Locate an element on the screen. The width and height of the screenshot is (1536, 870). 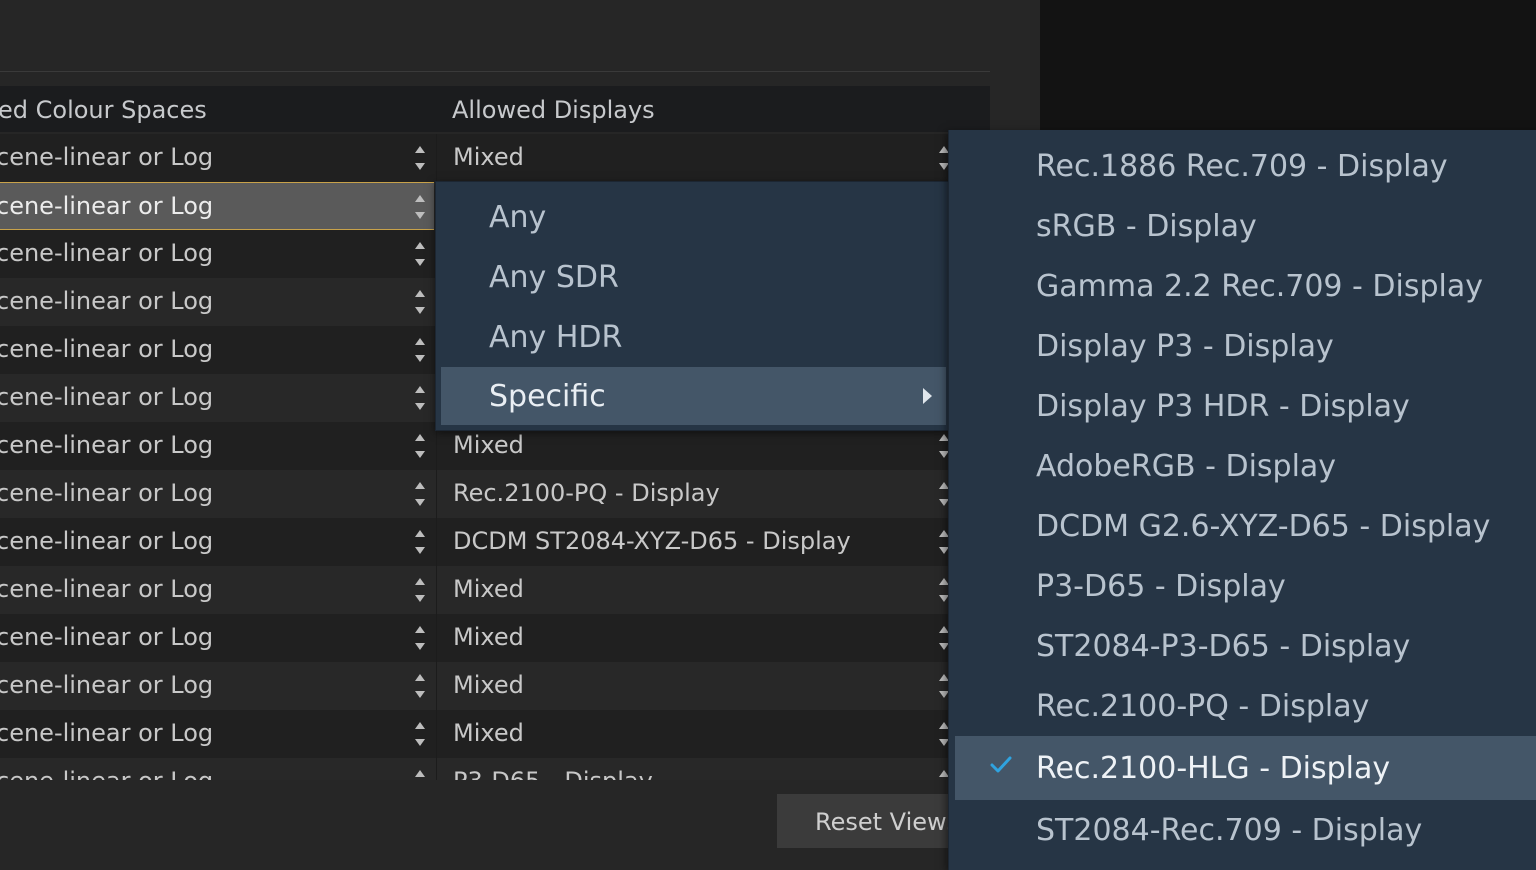
menu-item-any-hdr: Any HDR is located at coordinates (693, 337).